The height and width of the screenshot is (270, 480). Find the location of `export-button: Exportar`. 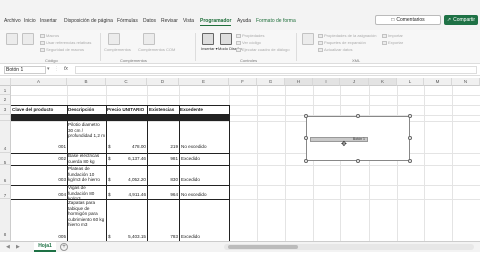

export-button: Exportar is located at coordinates (392, 42).